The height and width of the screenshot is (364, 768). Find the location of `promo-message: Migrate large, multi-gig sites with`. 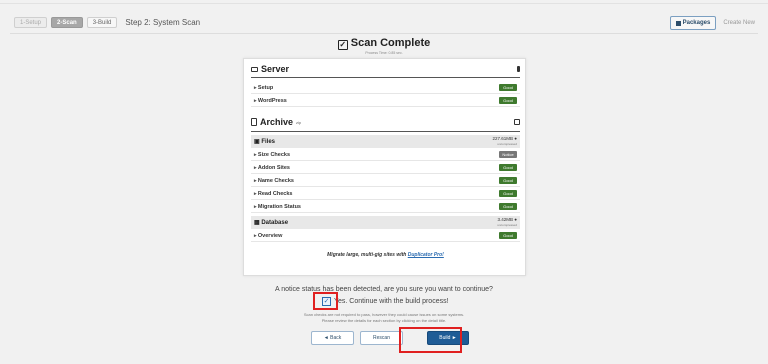

promo-message: Migrate large, multi-gig sites with is located at coordinates (367, 255).